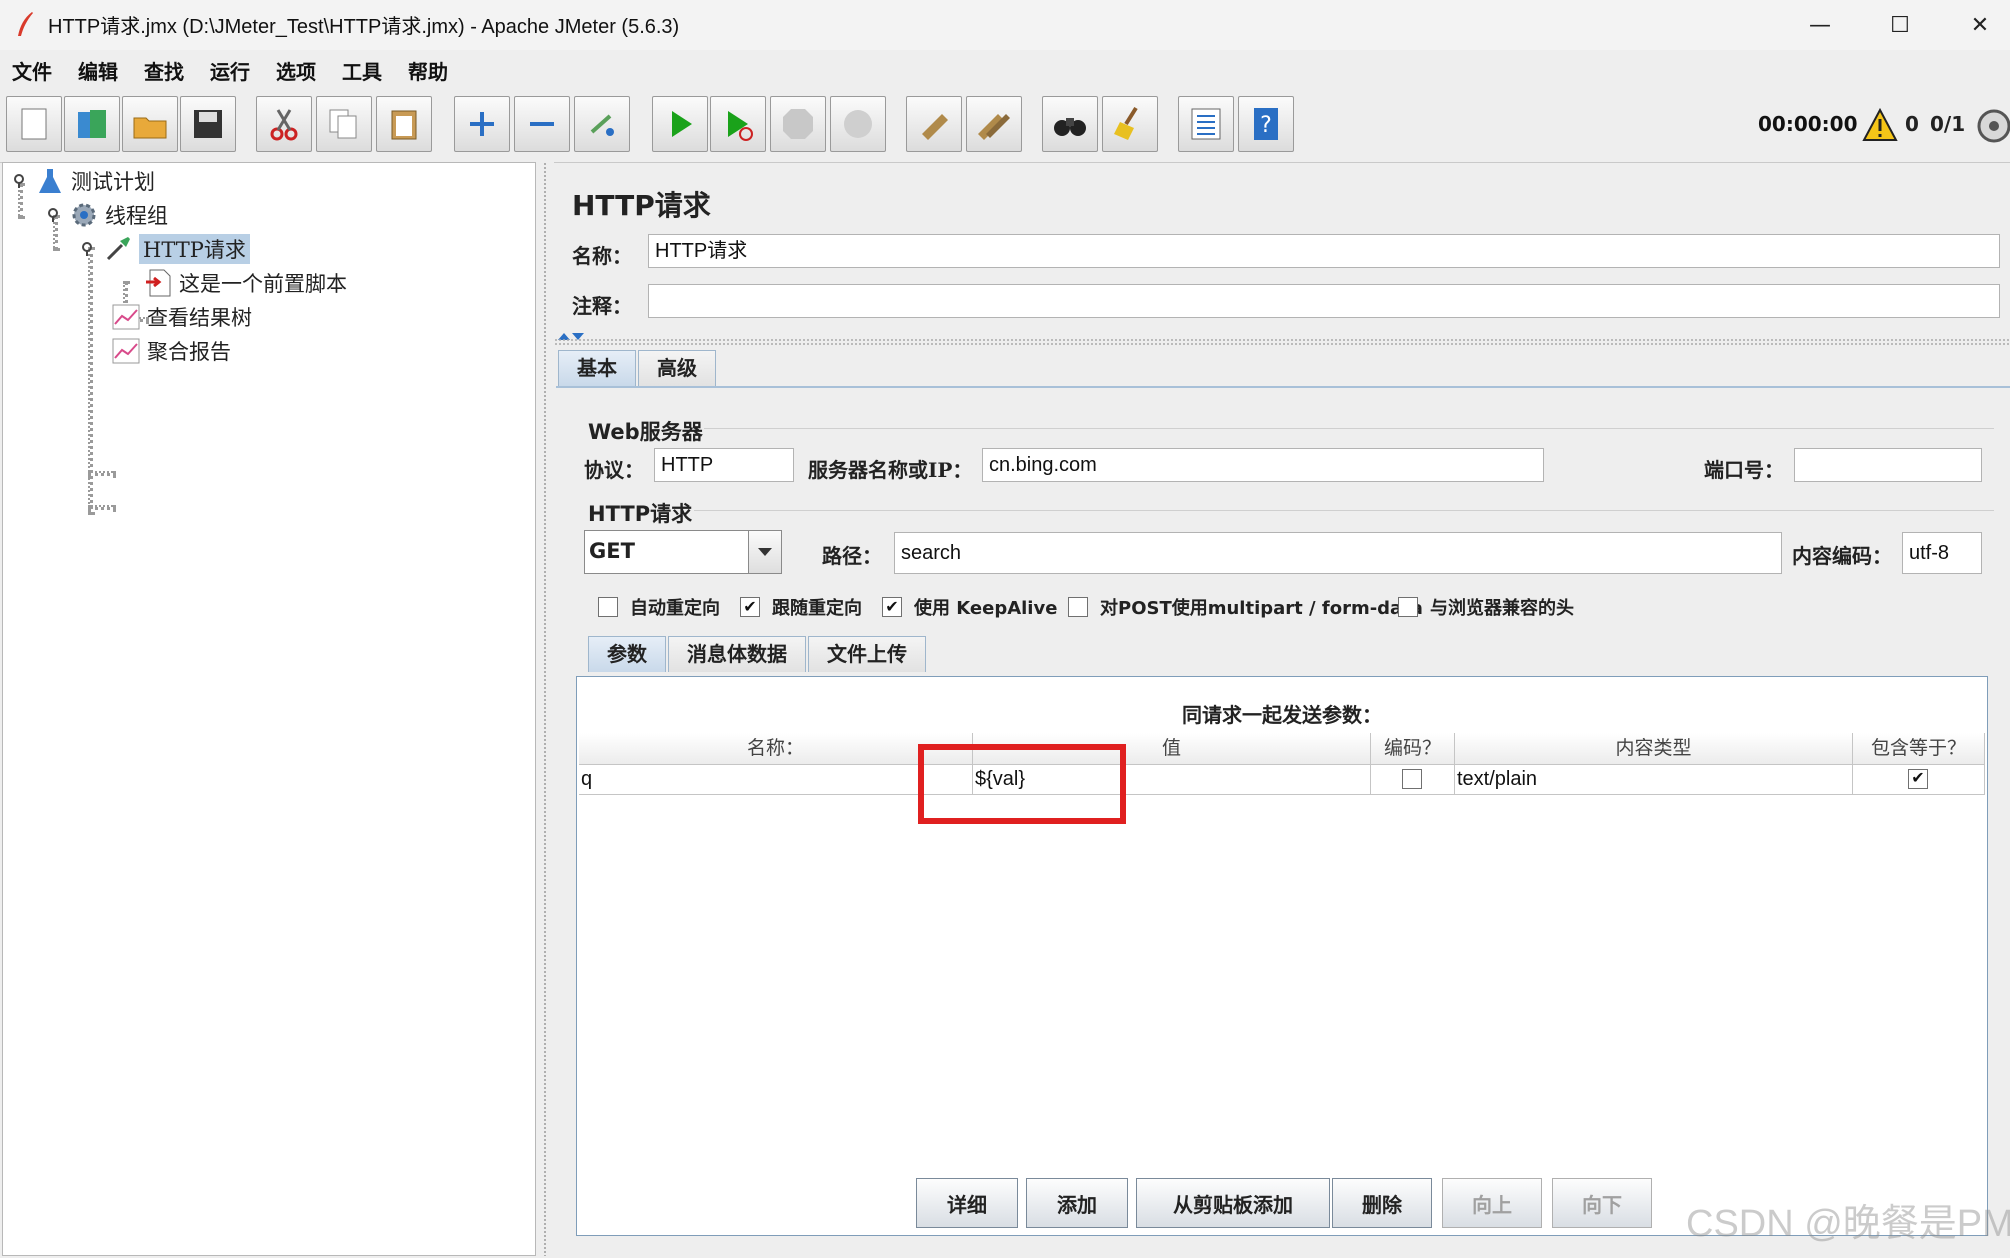 This screenshot has width=2010, height=1258. I want to click on paste-button, so click(404, 124).